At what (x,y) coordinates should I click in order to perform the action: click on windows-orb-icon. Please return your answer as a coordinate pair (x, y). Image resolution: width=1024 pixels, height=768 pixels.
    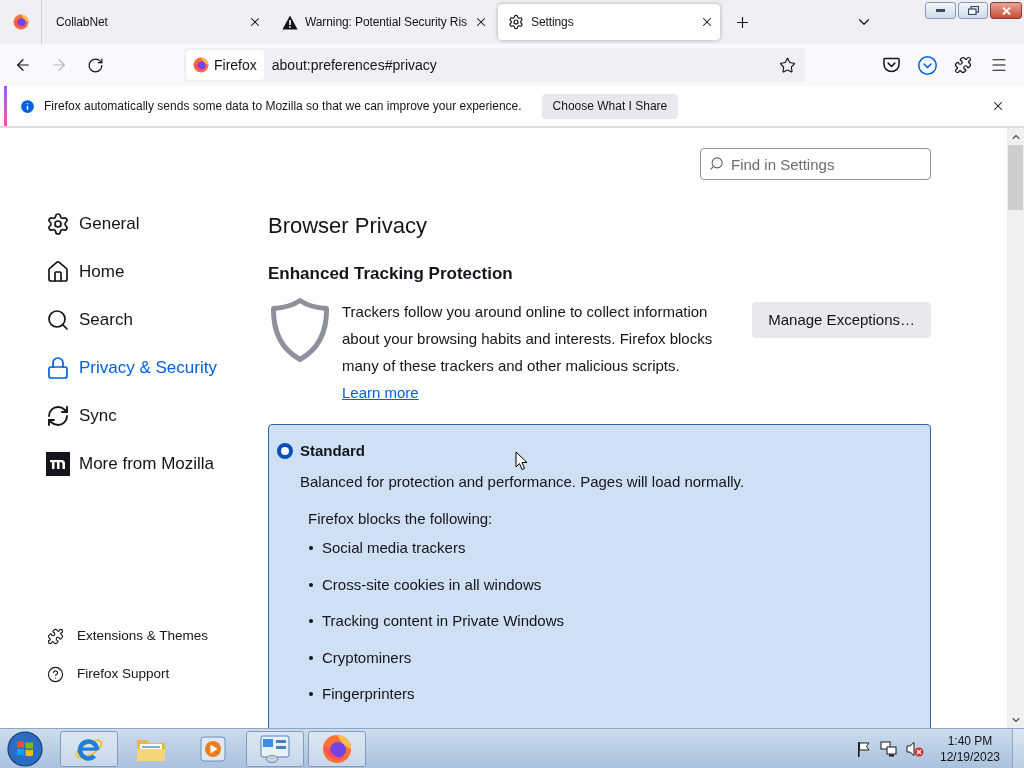
    Looking at the image, I should click on (25, 748).